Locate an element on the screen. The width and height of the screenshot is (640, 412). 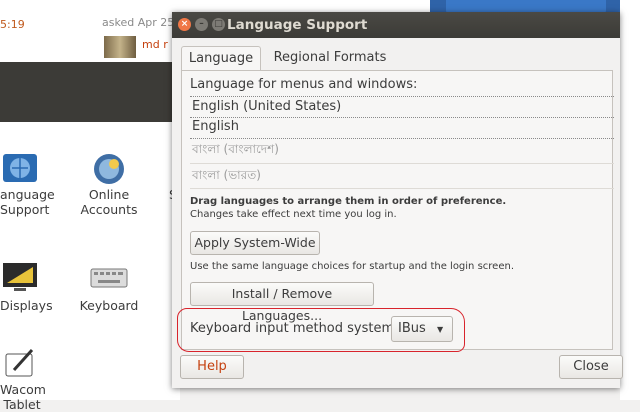
language-item: বাংলা (বাংলাদেশ) is located at coordinates (402, 149).